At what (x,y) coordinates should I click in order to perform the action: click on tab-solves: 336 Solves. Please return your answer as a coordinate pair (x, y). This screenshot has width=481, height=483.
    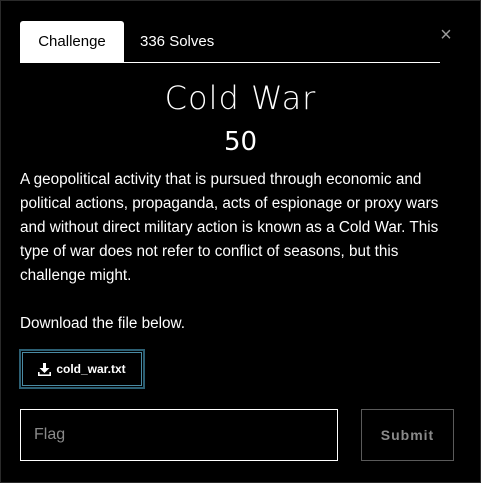
    Looking at the image, I should click on (169, 41).